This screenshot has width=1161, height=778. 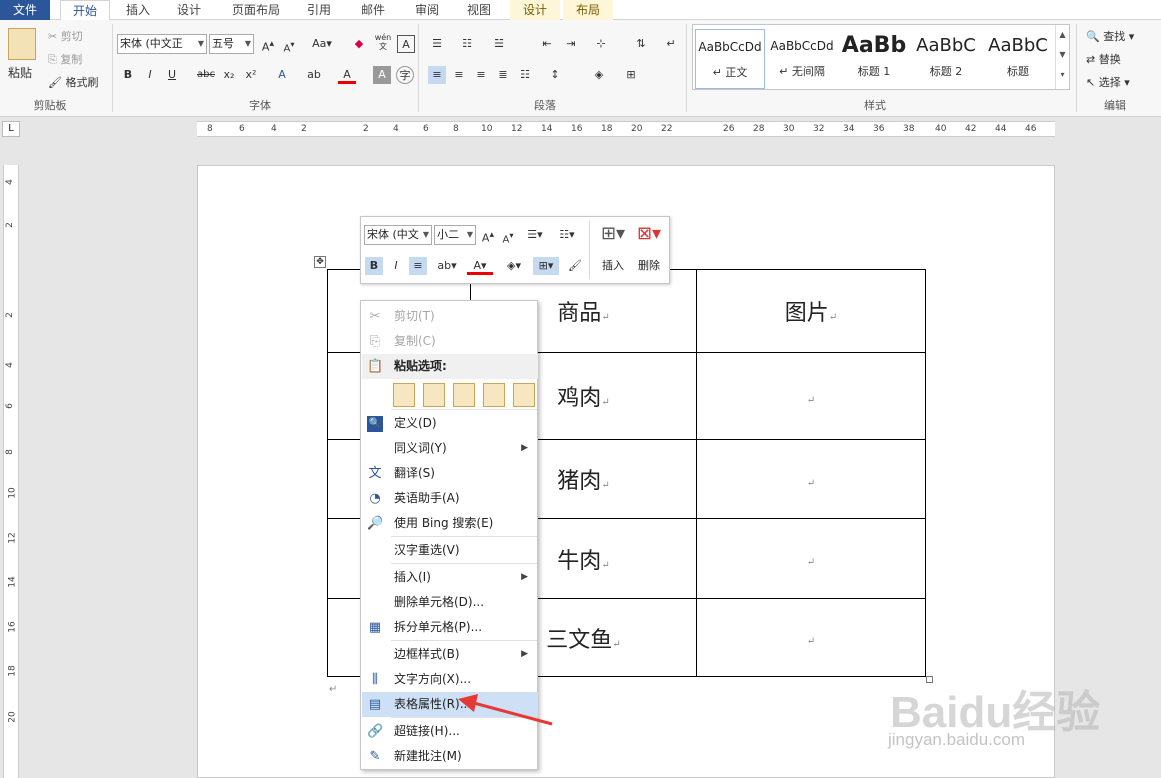 I want to click on borders-icon: ⊞, so click(x=631, y=75).